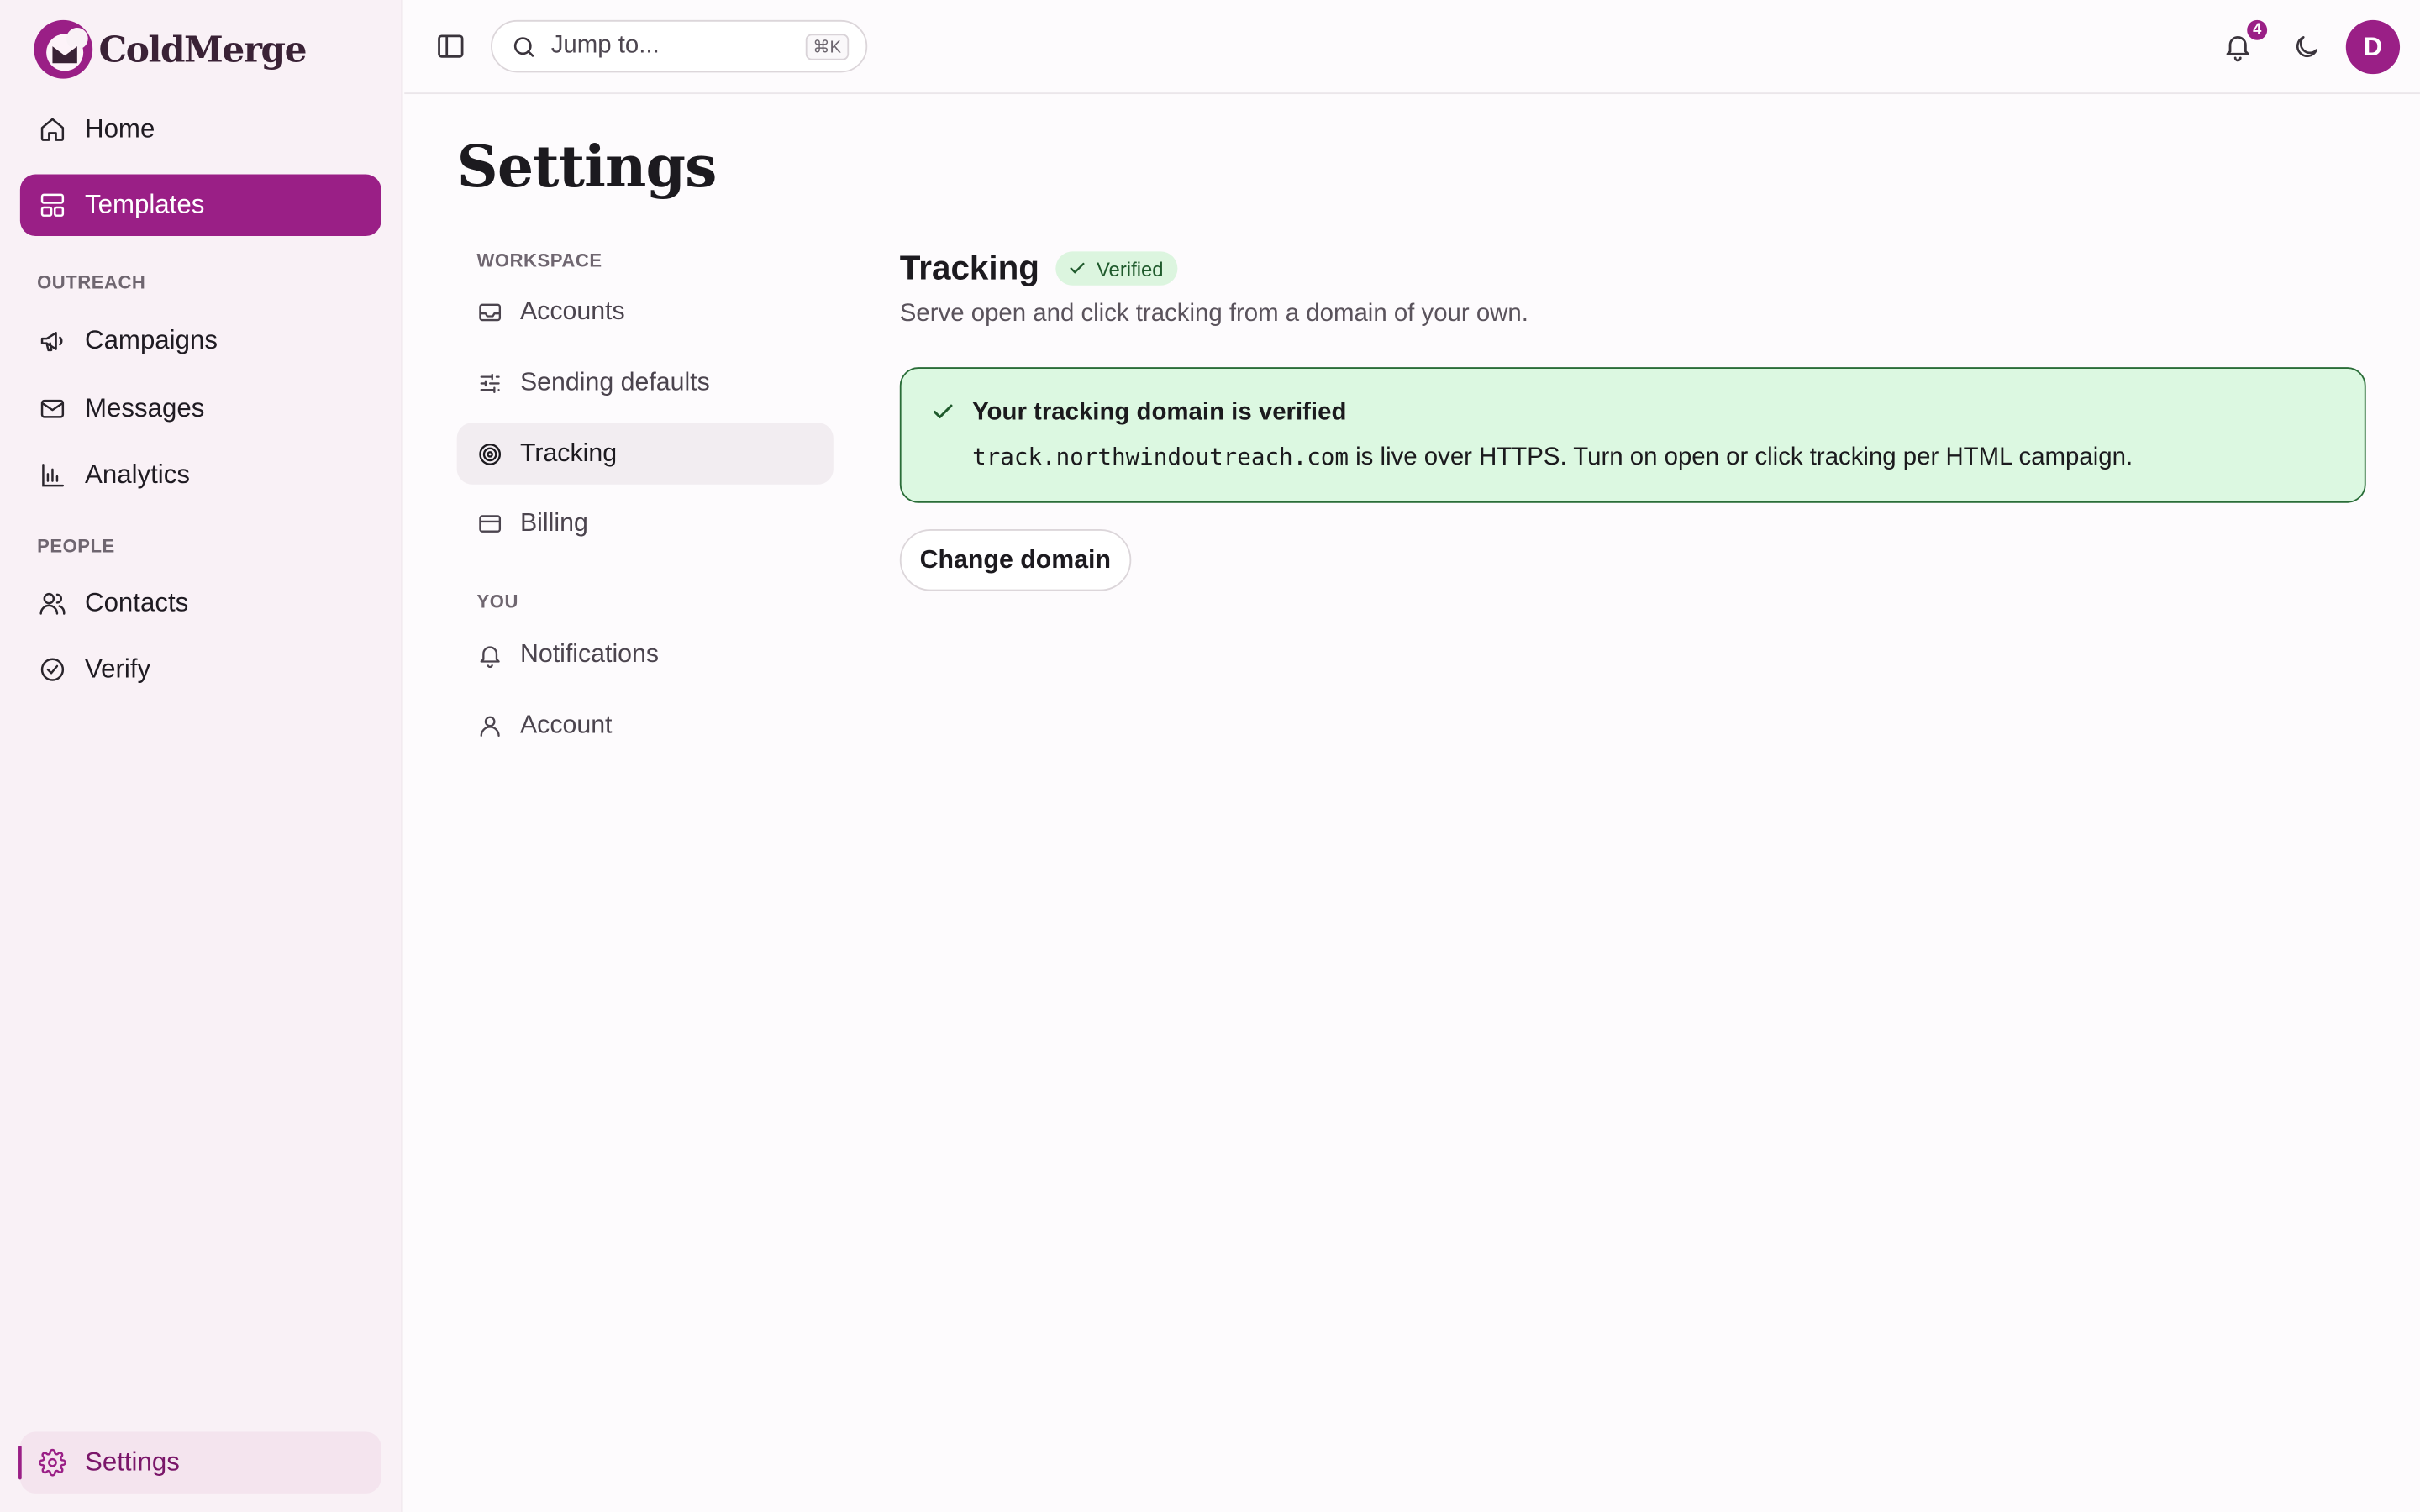 The image size is (2420, 1512). I want to click on sidebar-item-settings: Settings, so click(199, 1462).